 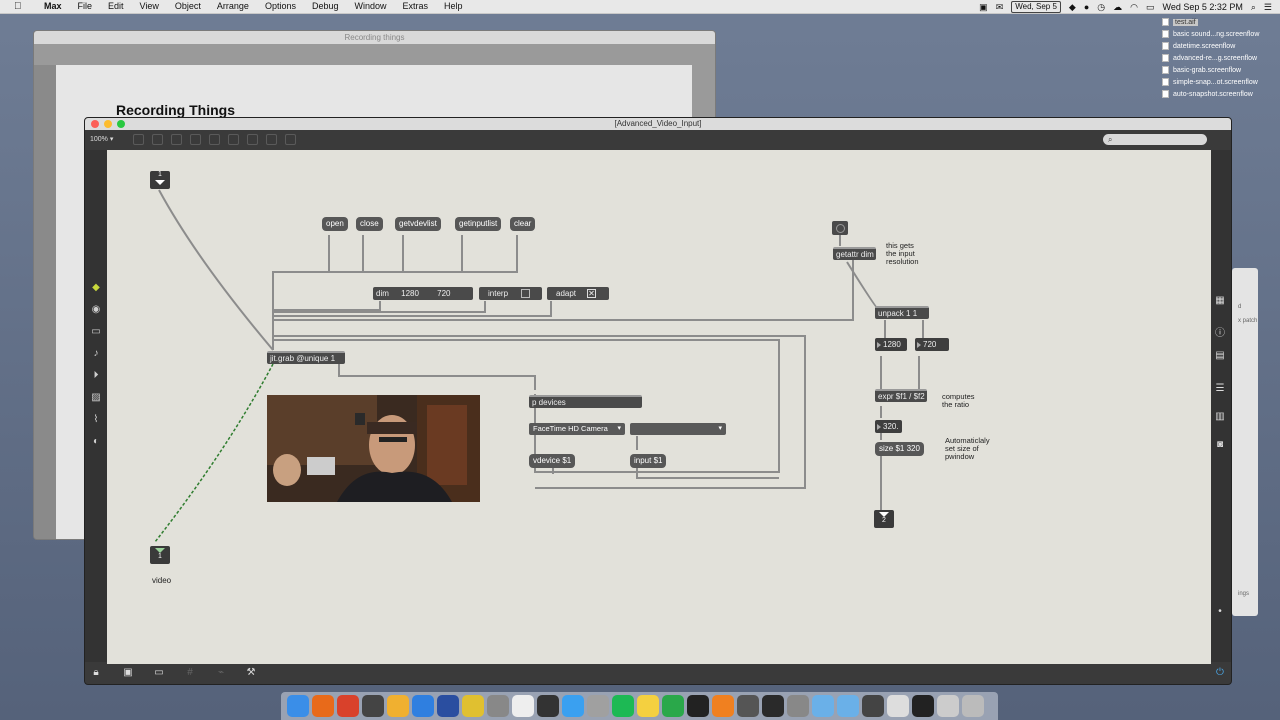 I want to click on dim-height-value: 720, so click(x=443, y=293).